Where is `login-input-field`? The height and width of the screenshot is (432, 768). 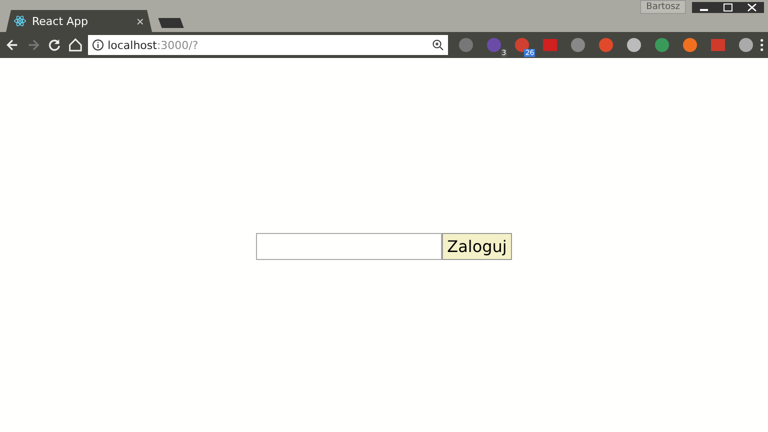 login-input-field is located at coordinates (349, 246).